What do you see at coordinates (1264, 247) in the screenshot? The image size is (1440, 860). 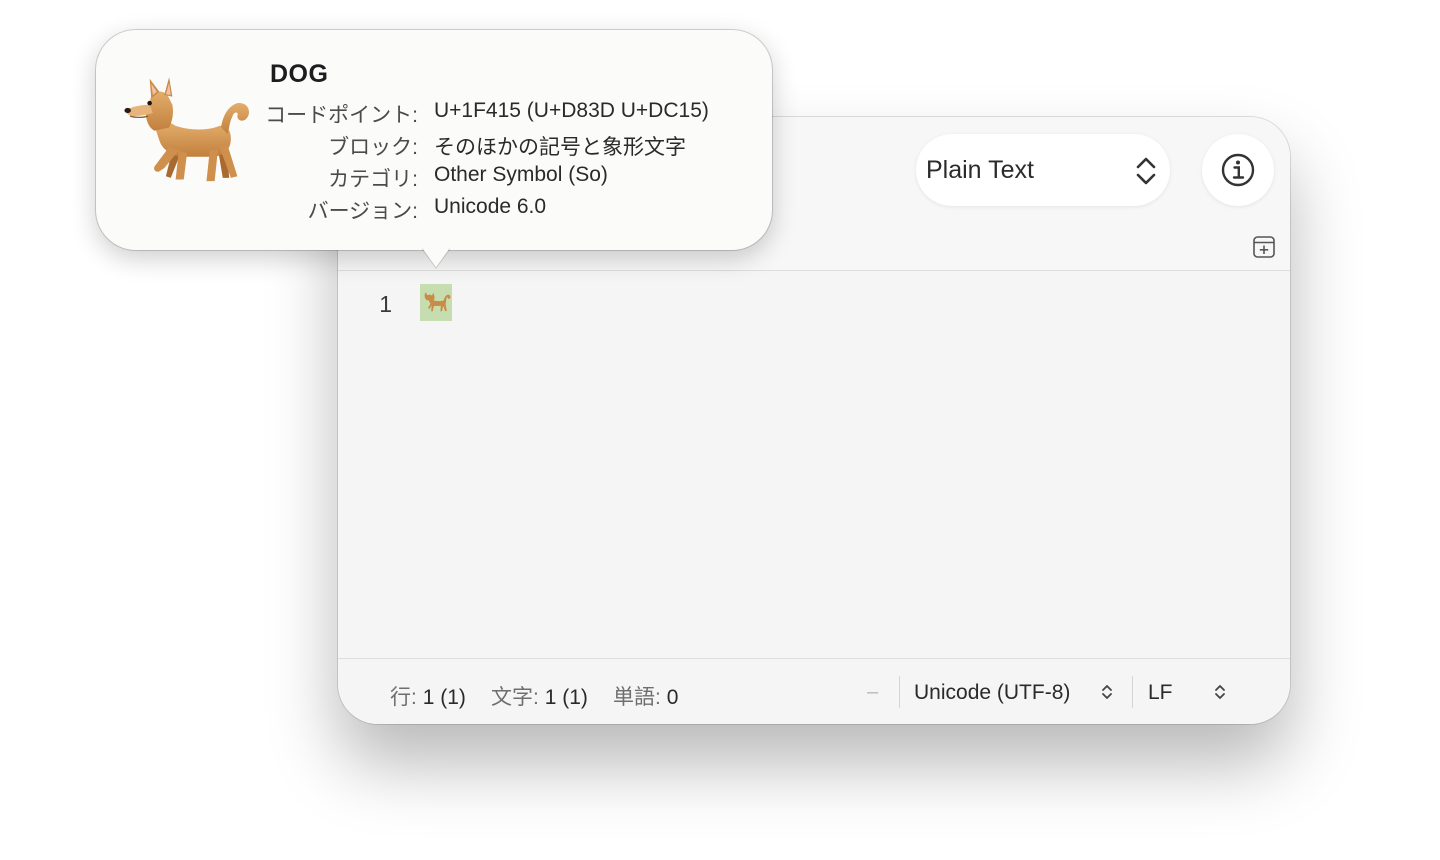 I see `add-panel-icon` at bounding box center [1264, 247].